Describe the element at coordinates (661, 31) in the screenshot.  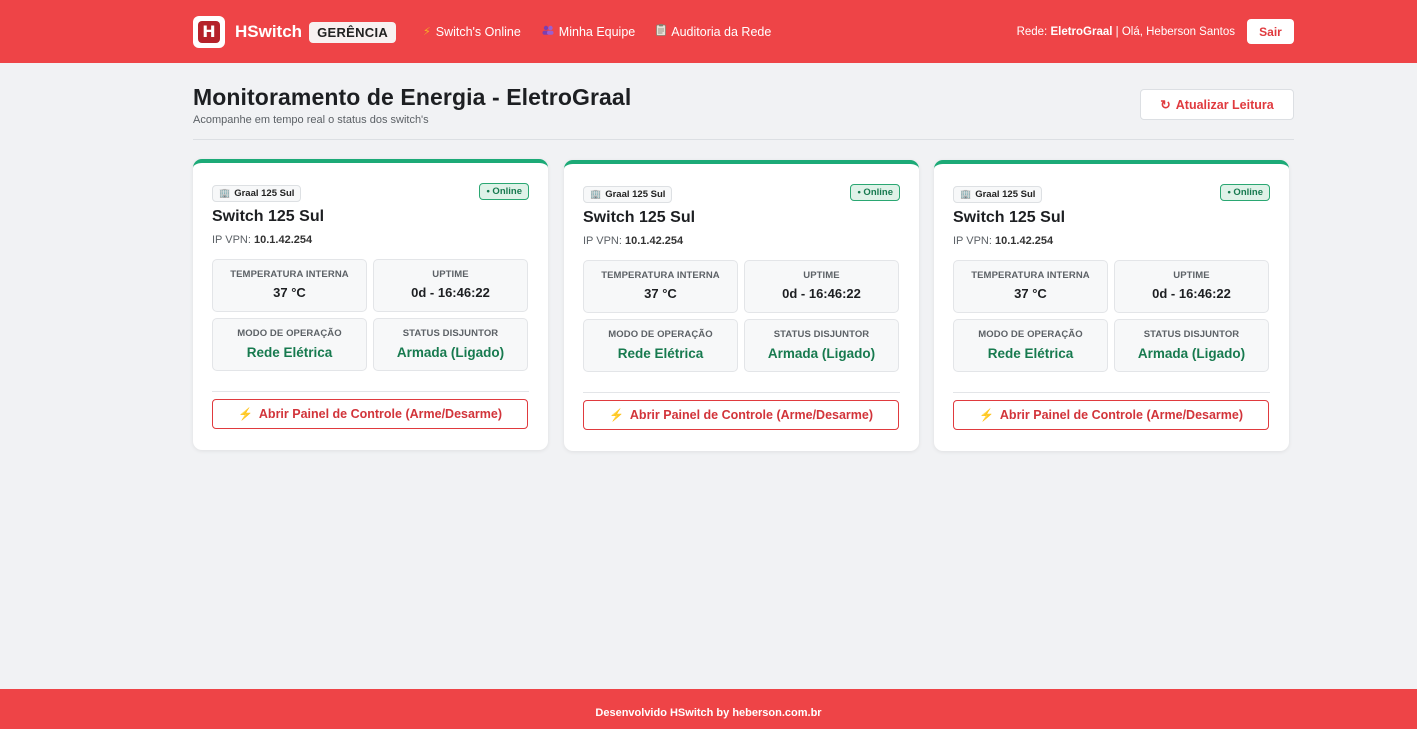
I see `clipboard-icon` at that location.